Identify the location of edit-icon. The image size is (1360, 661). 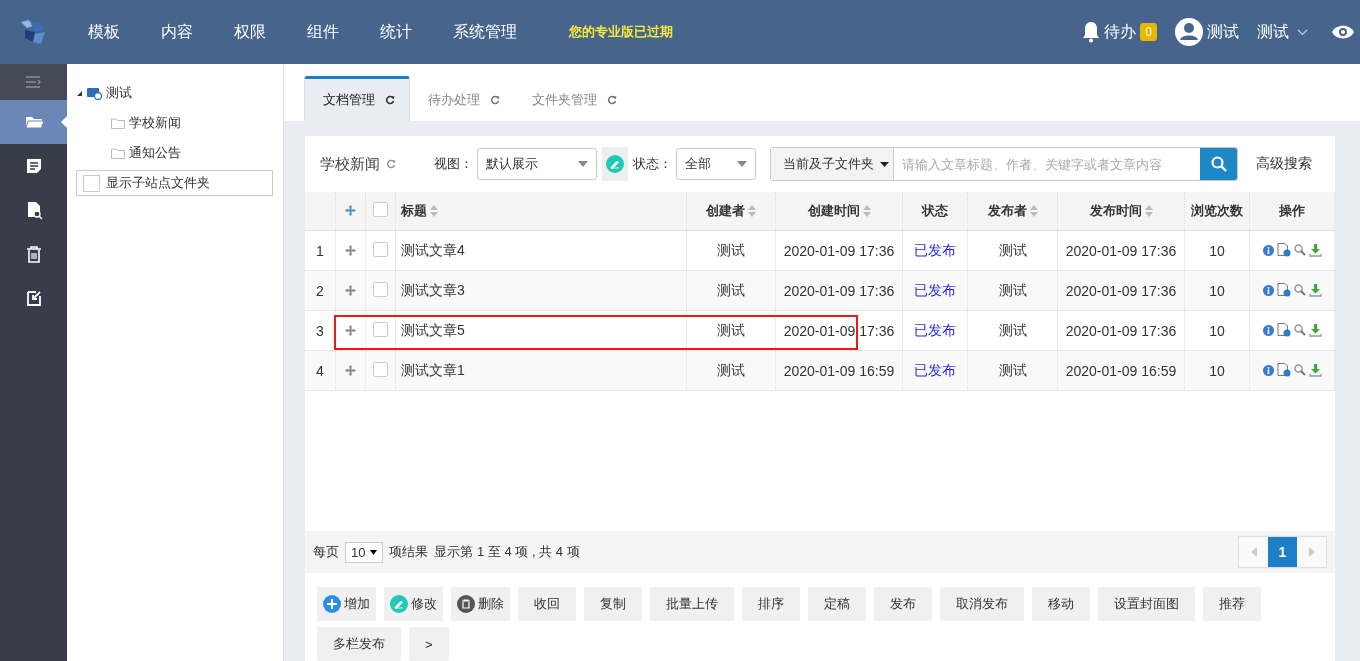
(615, 164).